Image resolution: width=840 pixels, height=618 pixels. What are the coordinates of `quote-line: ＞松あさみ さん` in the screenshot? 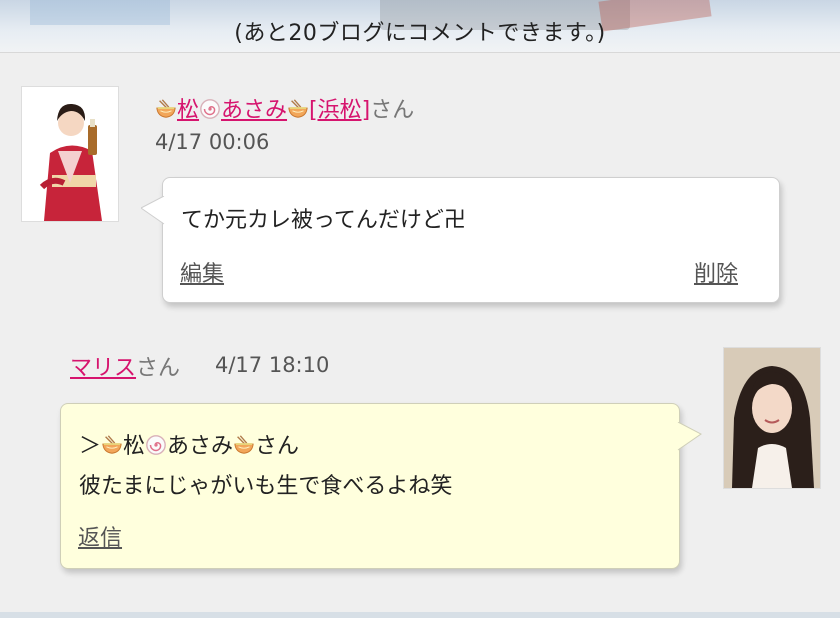 It's located at (189, 446).